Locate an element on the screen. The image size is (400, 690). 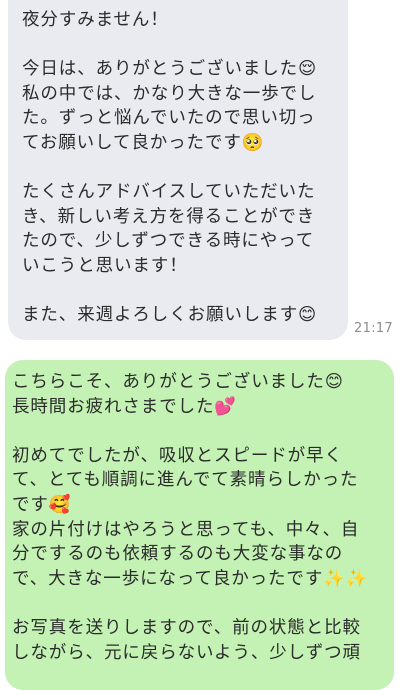
sent-line: て、とても順調に進んでて素晴らしかった is located at coordinates (185, 480).